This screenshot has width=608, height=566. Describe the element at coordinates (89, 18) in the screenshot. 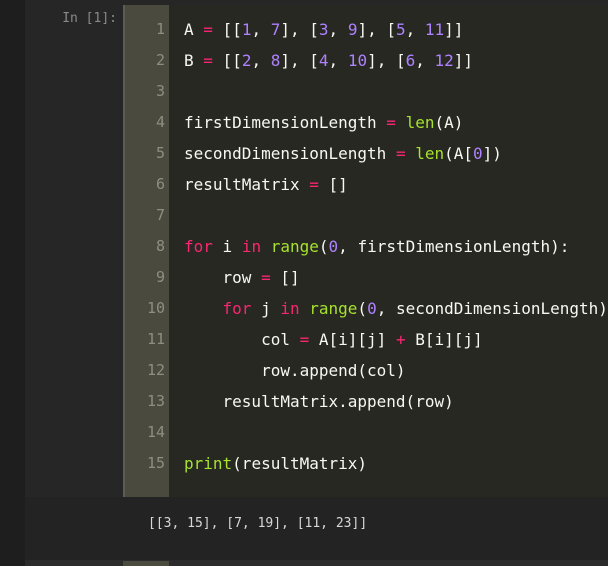

I see `input-prompt: In [1]:` at that location.